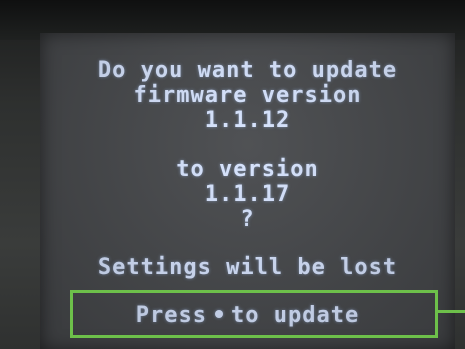 Image resolution: width=465 pixels, height=349 pixels. I want to click on current-version: 1.1.12, so click(247, 120).